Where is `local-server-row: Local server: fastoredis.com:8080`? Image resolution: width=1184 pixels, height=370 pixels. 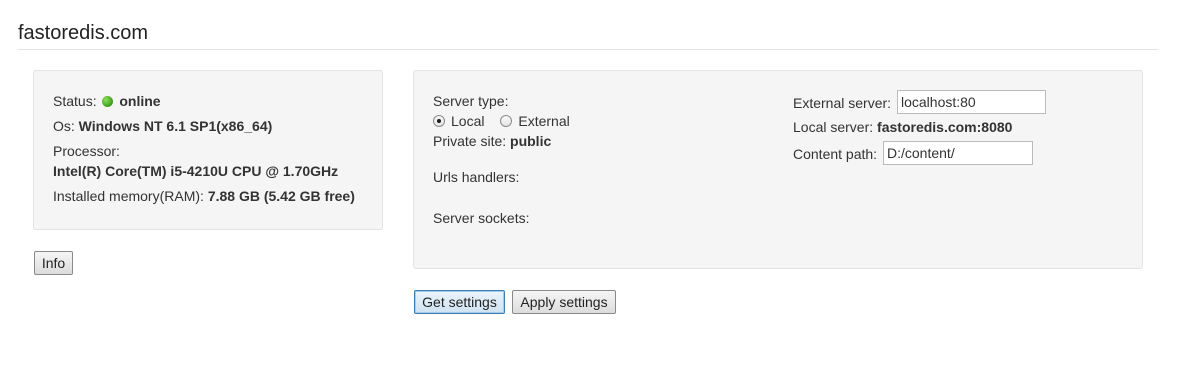 local-server-row: Local server: fastoredis.com:8080 is located at coordinates (902, 127).